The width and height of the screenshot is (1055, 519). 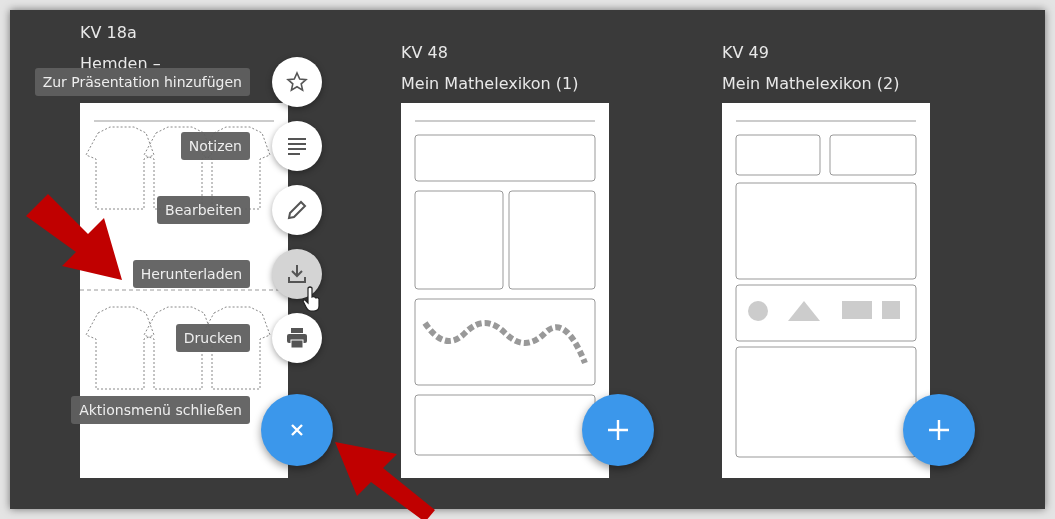 I want to click on download-icon, so click(x=297, y=274).